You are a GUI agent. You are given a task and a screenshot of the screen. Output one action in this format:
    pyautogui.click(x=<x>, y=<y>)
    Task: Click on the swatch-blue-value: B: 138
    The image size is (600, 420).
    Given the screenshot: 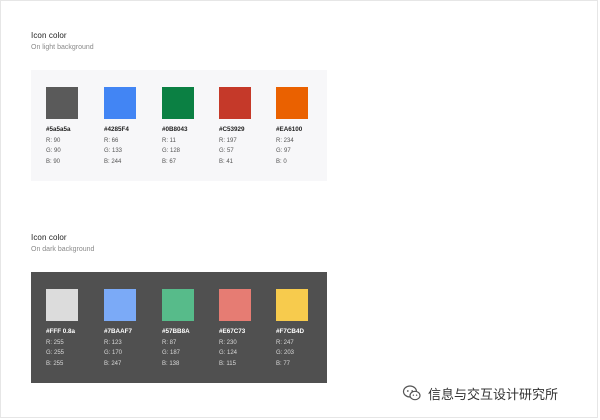 What is the action you would take?
    pyautogui.click(x=171, y=363)
    